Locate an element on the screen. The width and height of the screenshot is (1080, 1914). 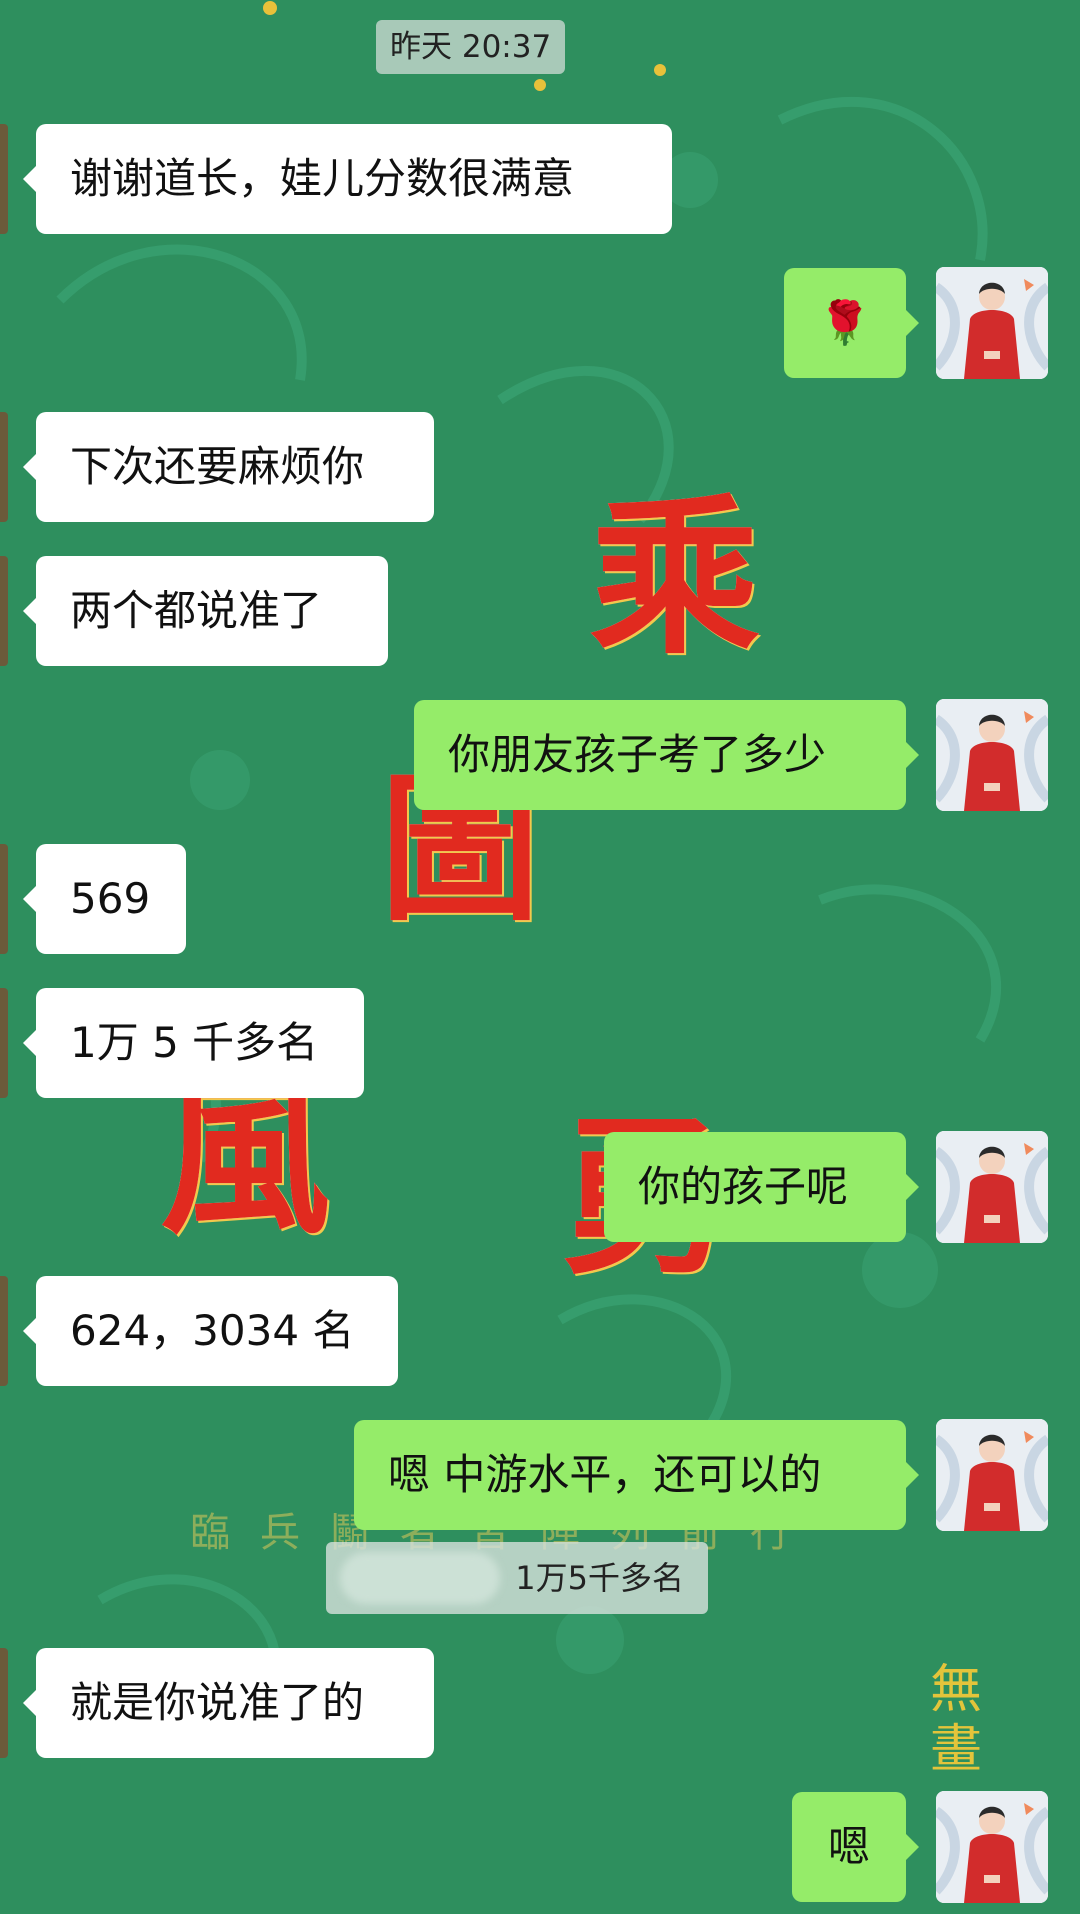
redacted-name is located at coordinates (420, 1578).